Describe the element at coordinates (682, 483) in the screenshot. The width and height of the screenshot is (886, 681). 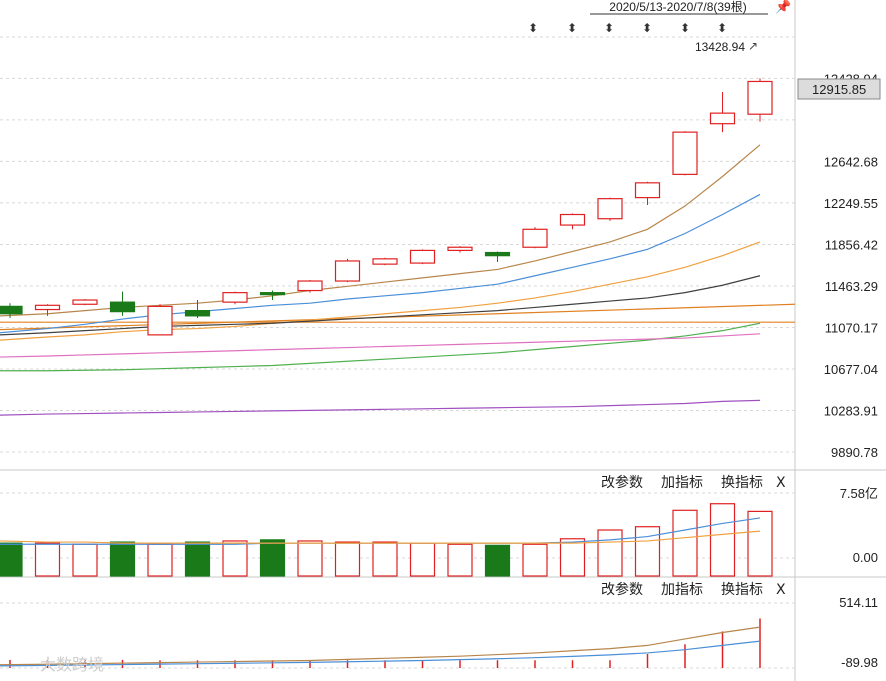
I see `vol-add-indicator-button: 加指标` at that location.